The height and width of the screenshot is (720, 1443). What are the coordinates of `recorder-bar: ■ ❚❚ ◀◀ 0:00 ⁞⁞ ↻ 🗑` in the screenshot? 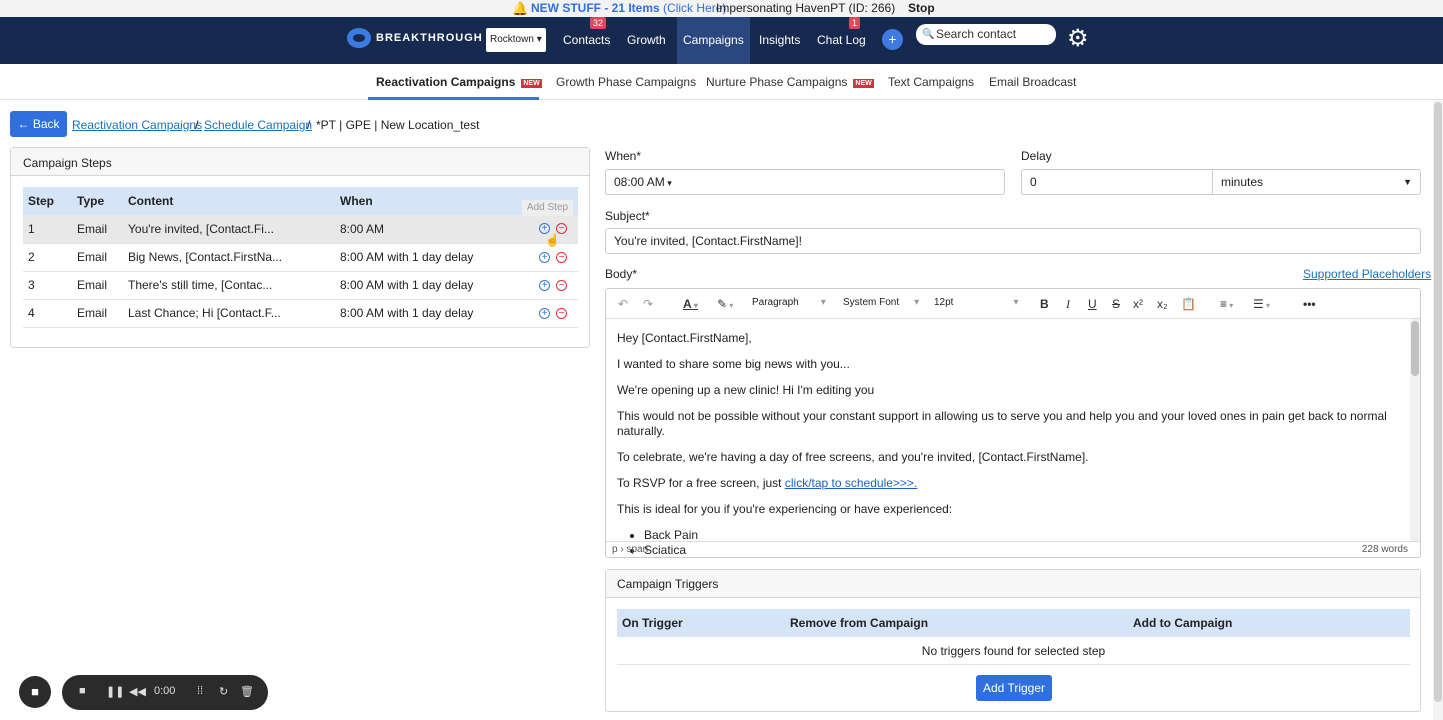 It's located at (165, 692).